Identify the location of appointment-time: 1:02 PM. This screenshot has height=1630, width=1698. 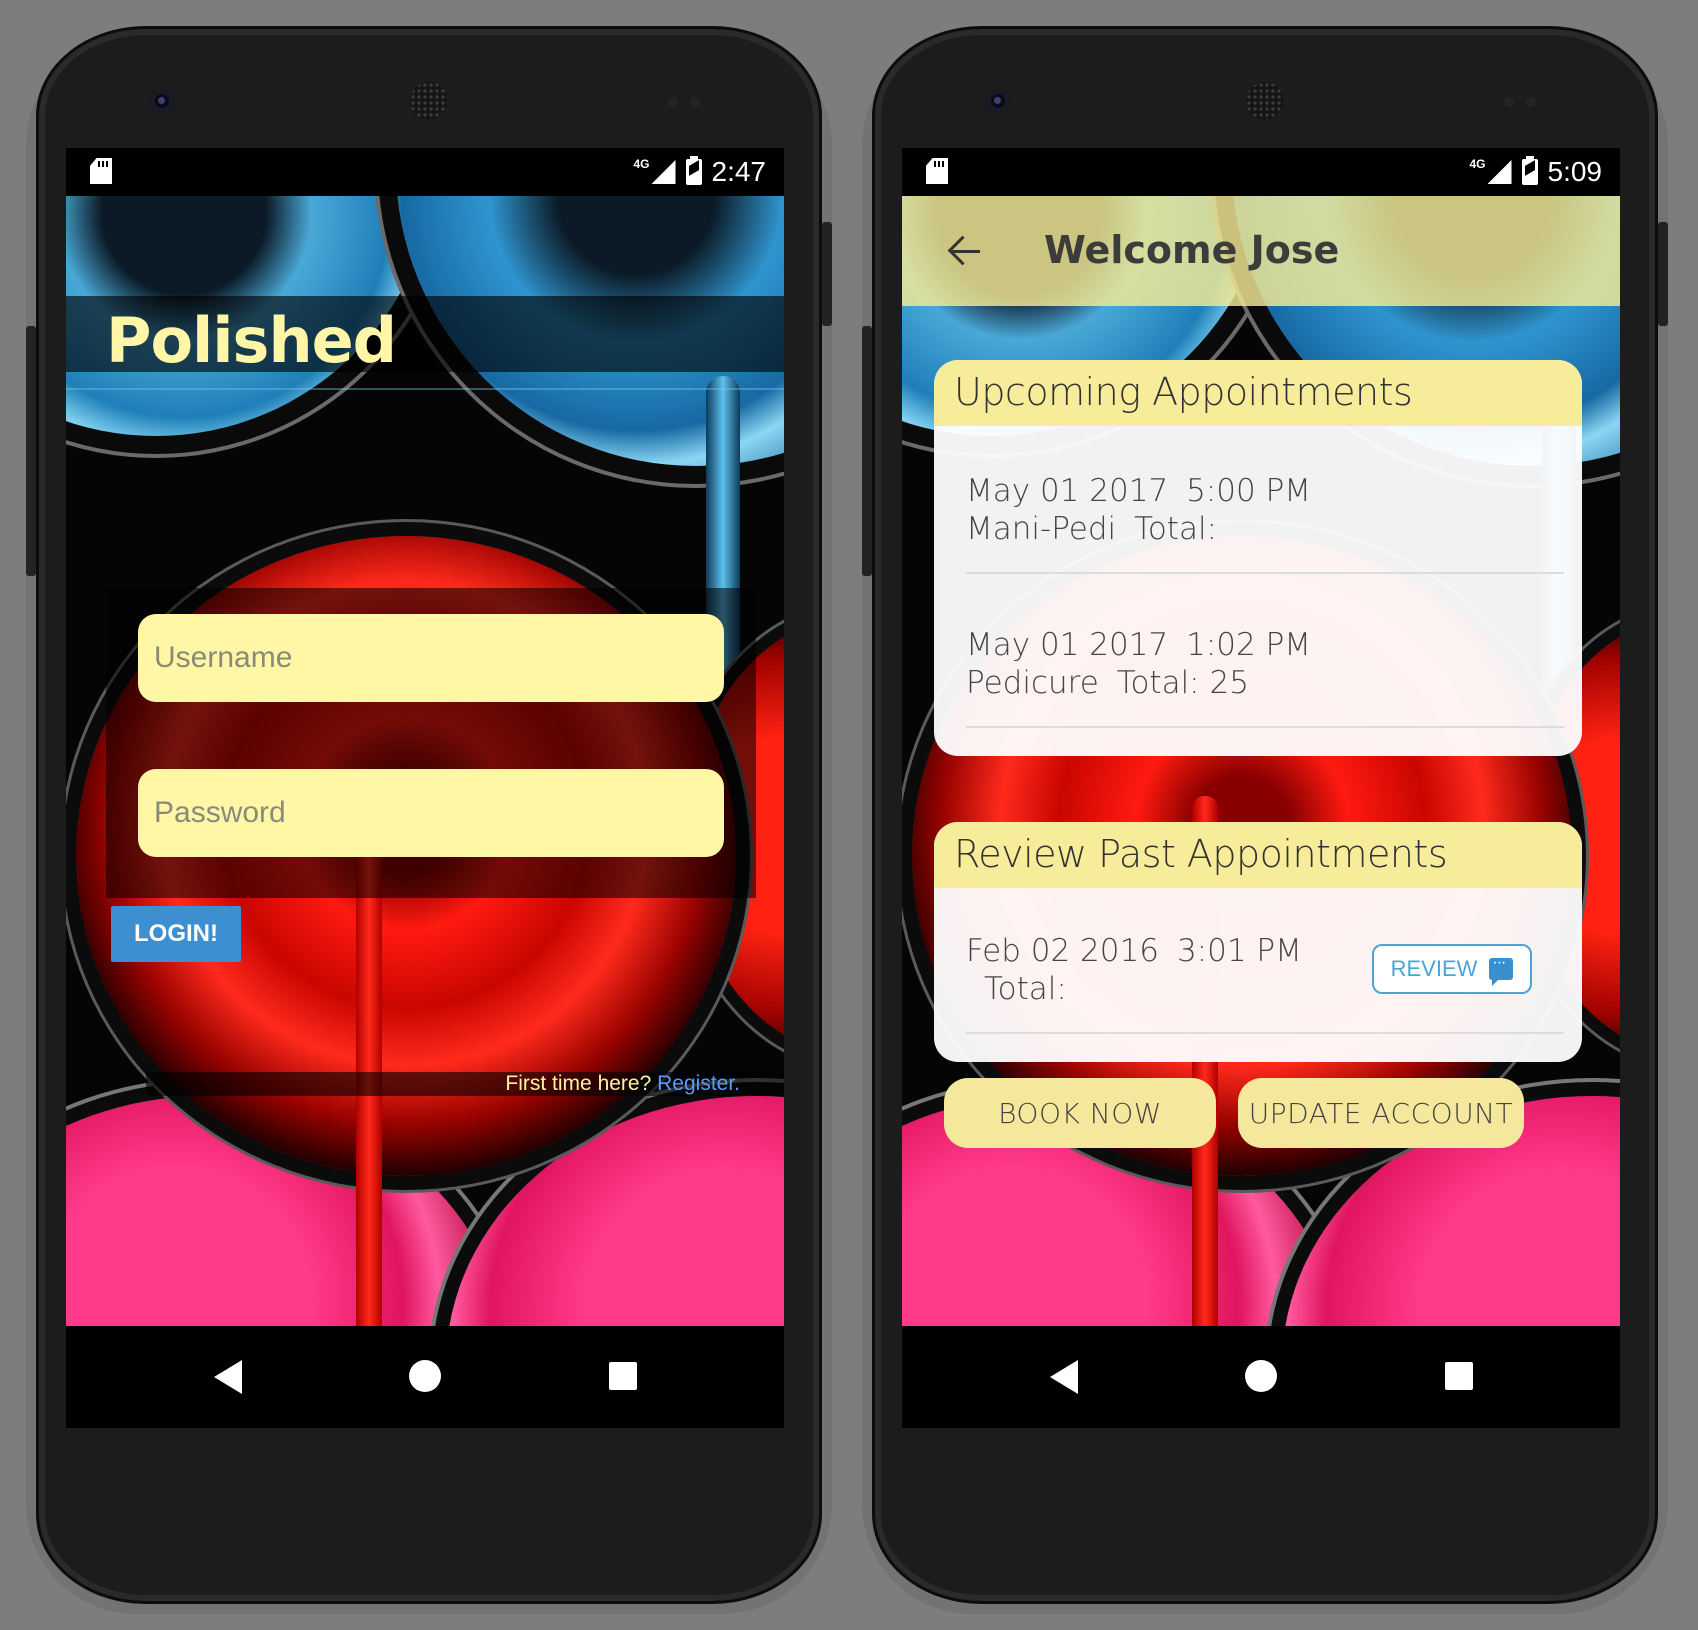
(1249, 645).